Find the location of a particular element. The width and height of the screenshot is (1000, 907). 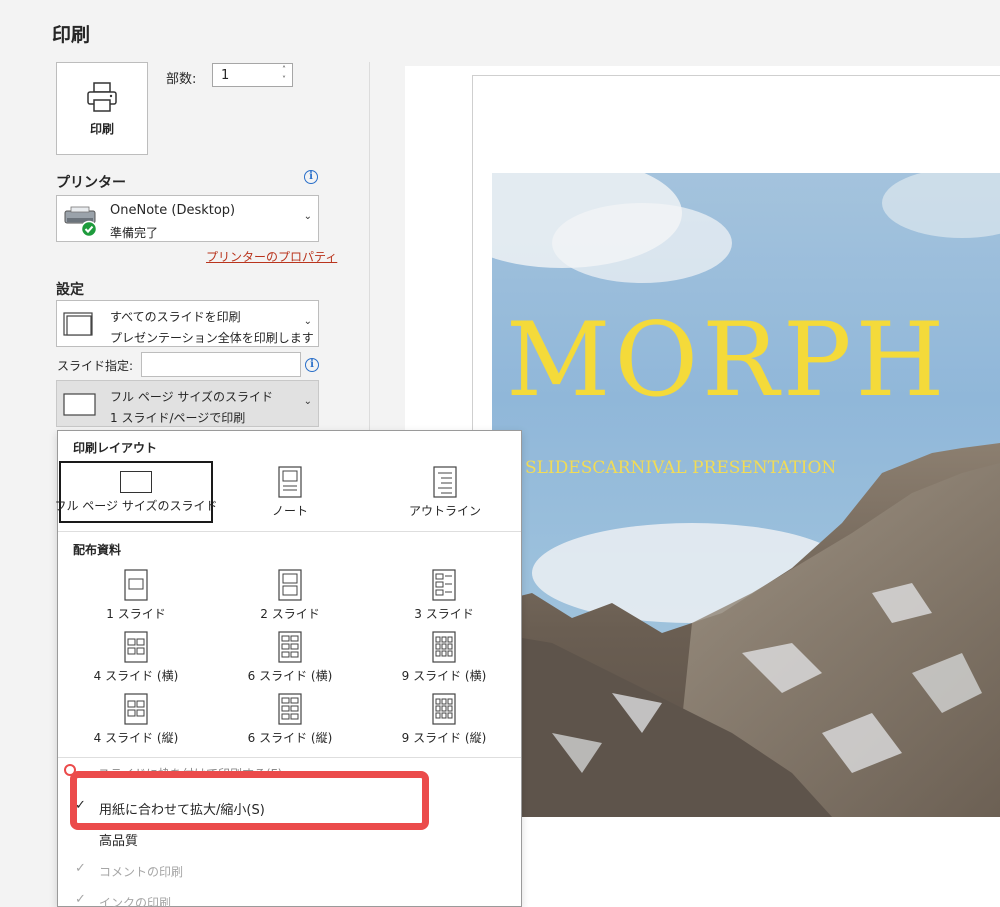

highlight-annotation is located at coordinates (249, 800).